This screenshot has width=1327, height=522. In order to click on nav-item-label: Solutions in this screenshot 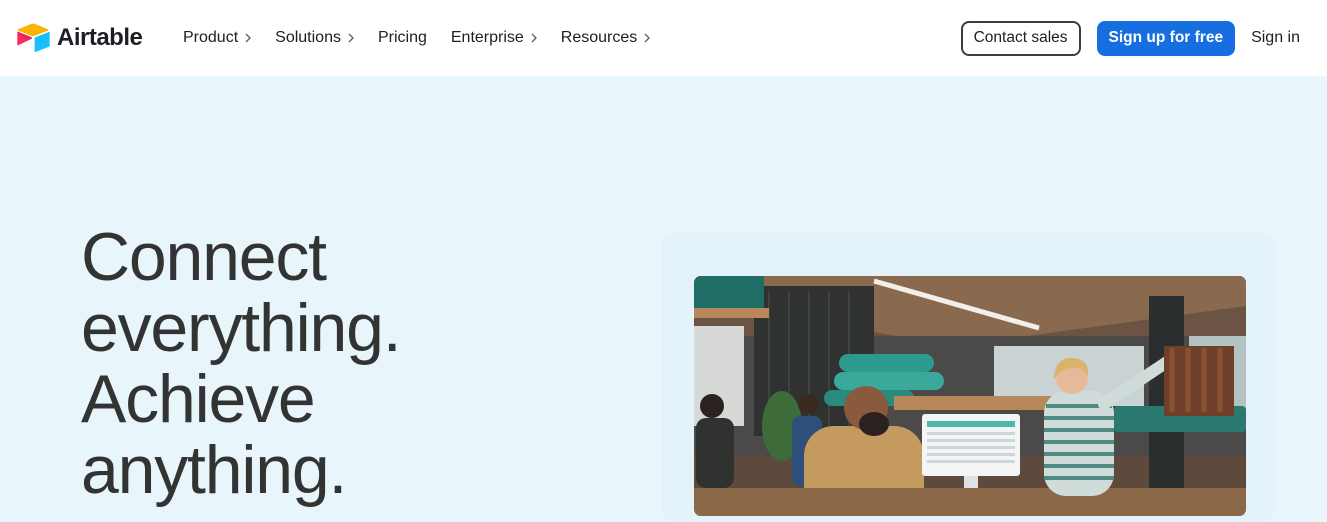, I will do `click(308, 37)`.